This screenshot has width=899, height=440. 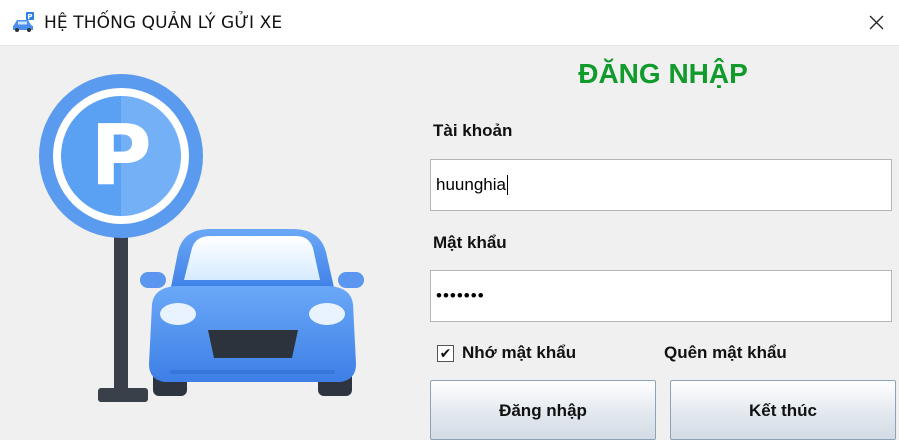 I want to click on title-bar: P HỆ THỐNG QUẢN LÝ GỬI XE, so click(x=449, y=23).